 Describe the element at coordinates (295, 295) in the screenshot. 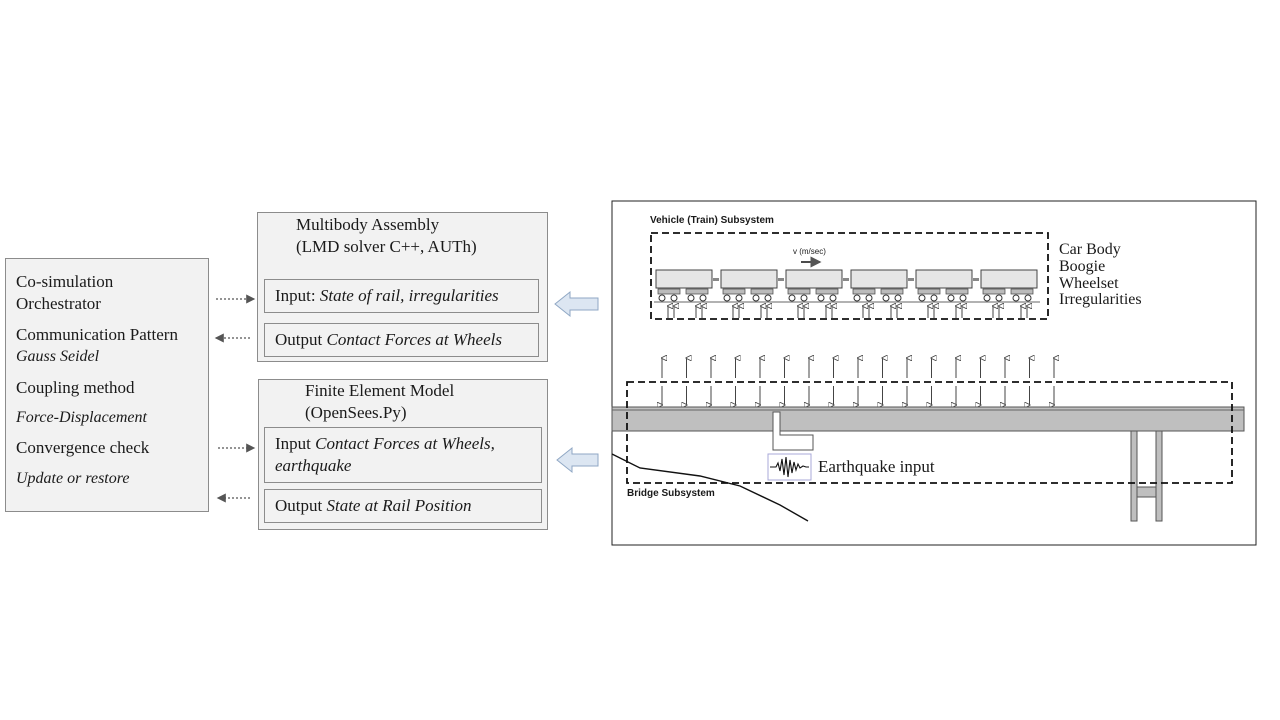

I see `multibody-input-label: Input:` at that location.